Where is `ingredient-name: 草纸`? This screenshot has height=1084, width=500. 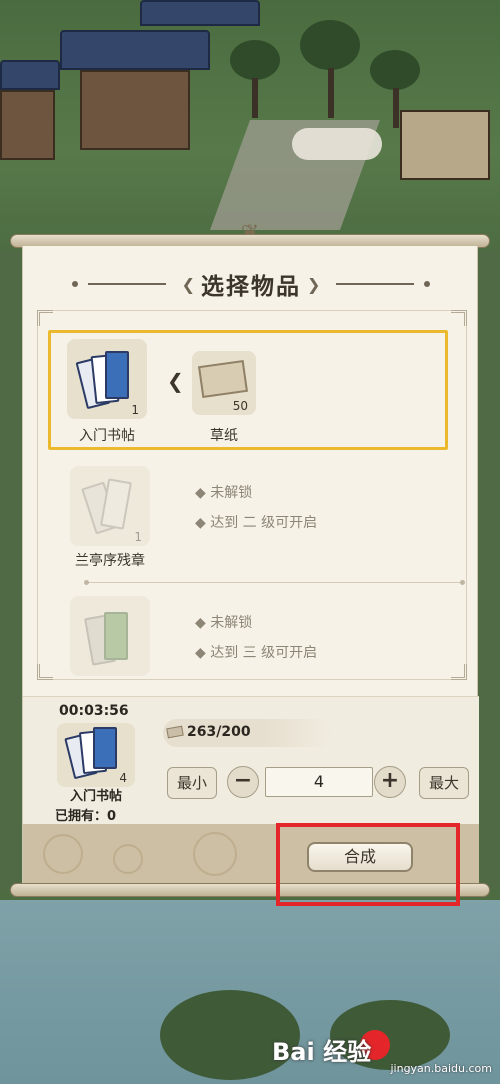 ingredient-name: 草纸 is located at coordinates (224, 436).